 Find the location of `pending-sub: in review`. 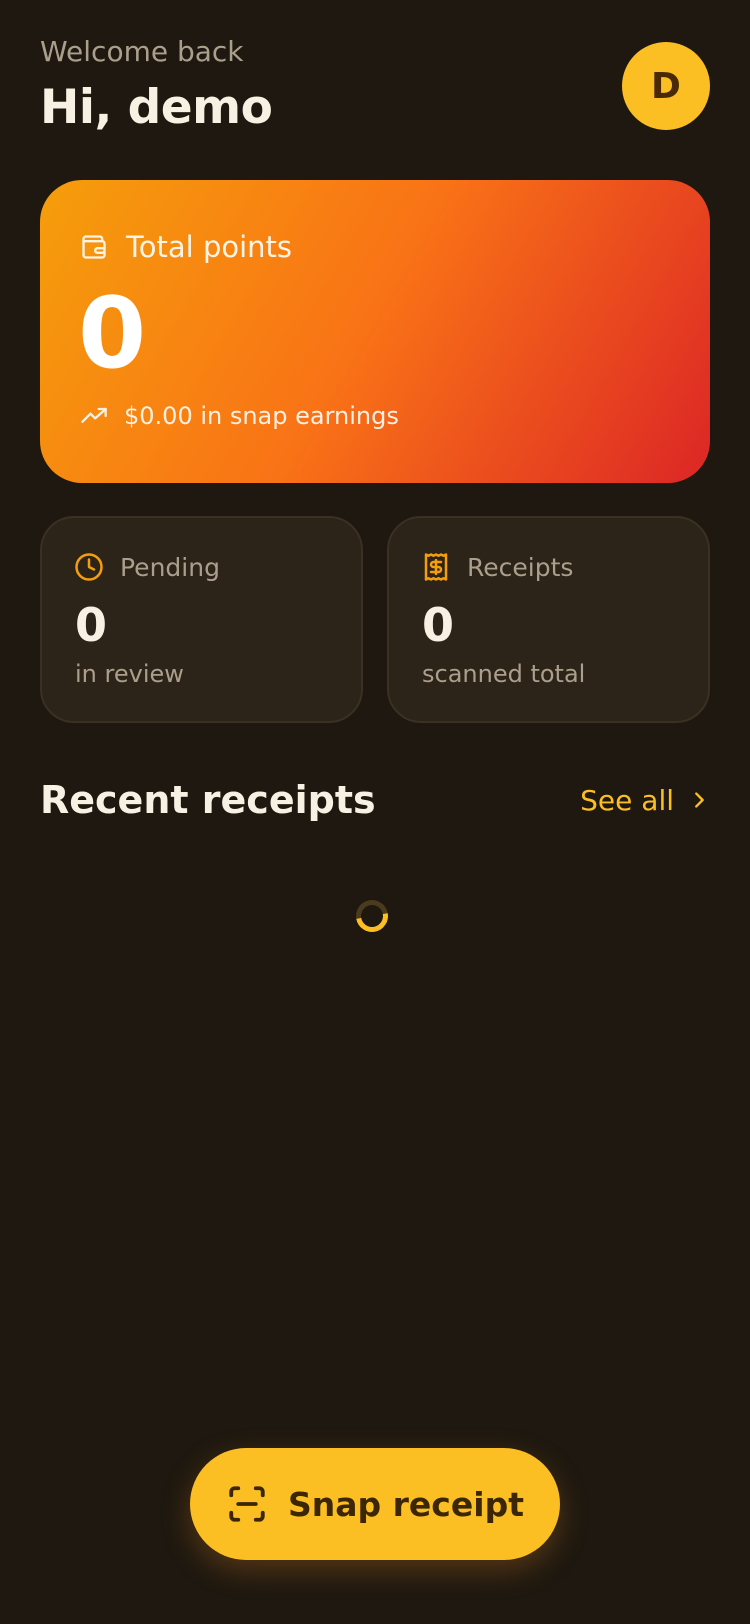

pending-sub: in review is located at coordinates (129, 674).